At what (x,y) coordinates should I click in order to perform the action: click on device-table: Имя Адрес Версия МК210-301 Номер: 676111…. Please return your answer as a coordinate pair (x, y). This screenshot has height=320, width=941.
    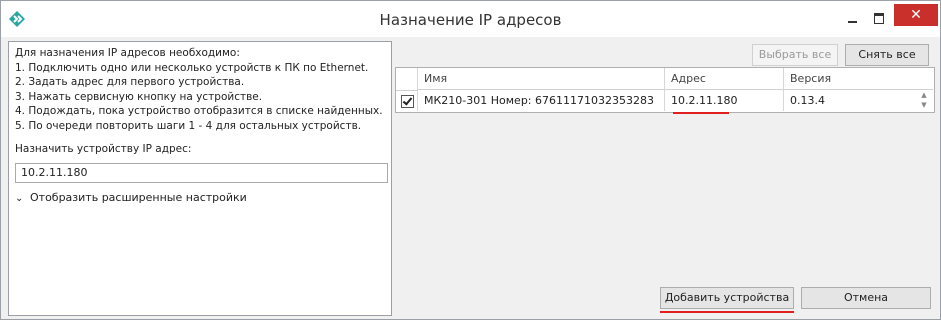
    Looking at the image, I should click on (665, 90).